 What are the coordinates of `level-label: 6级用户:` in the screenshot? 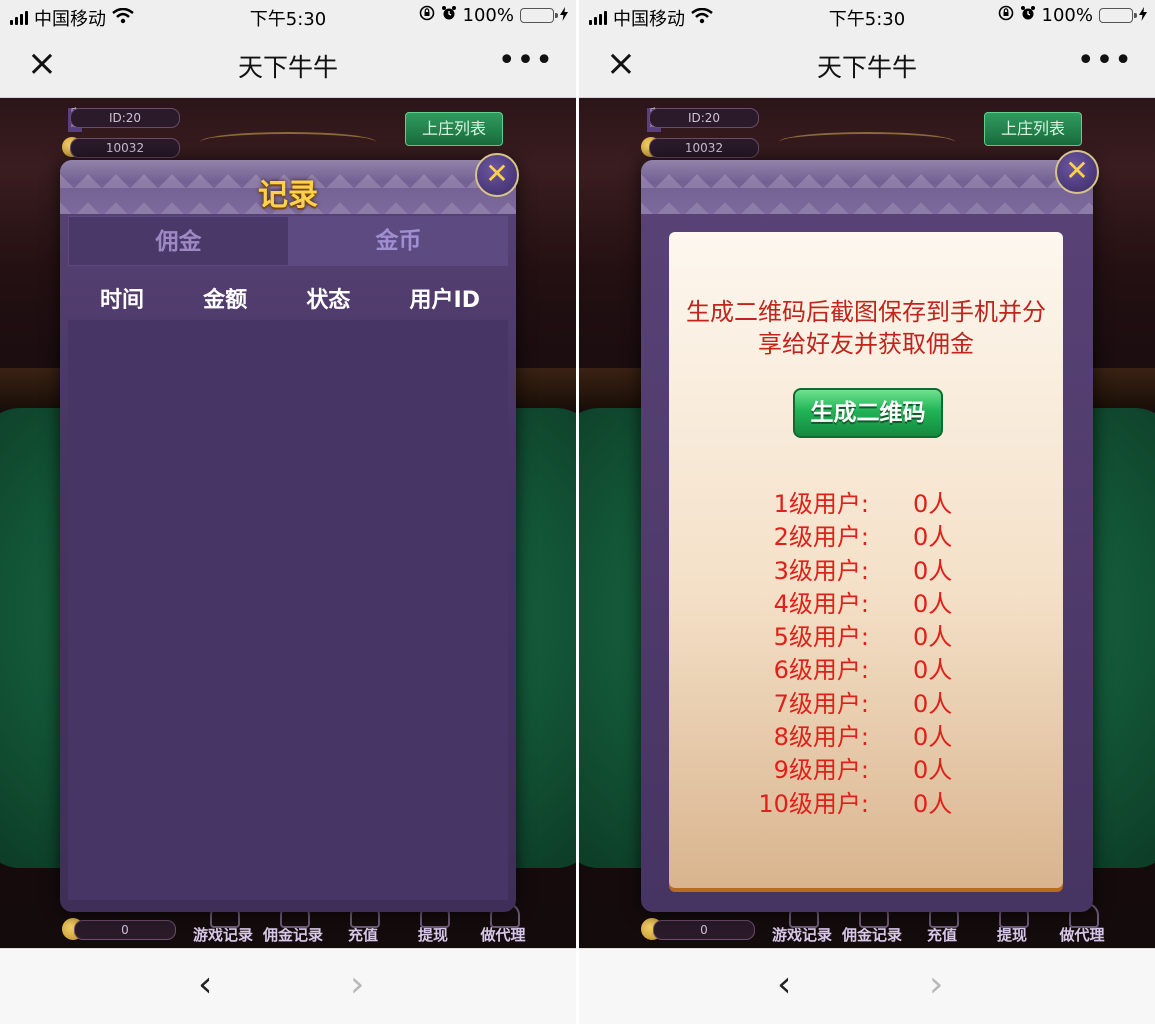 It's located at (821, 670).